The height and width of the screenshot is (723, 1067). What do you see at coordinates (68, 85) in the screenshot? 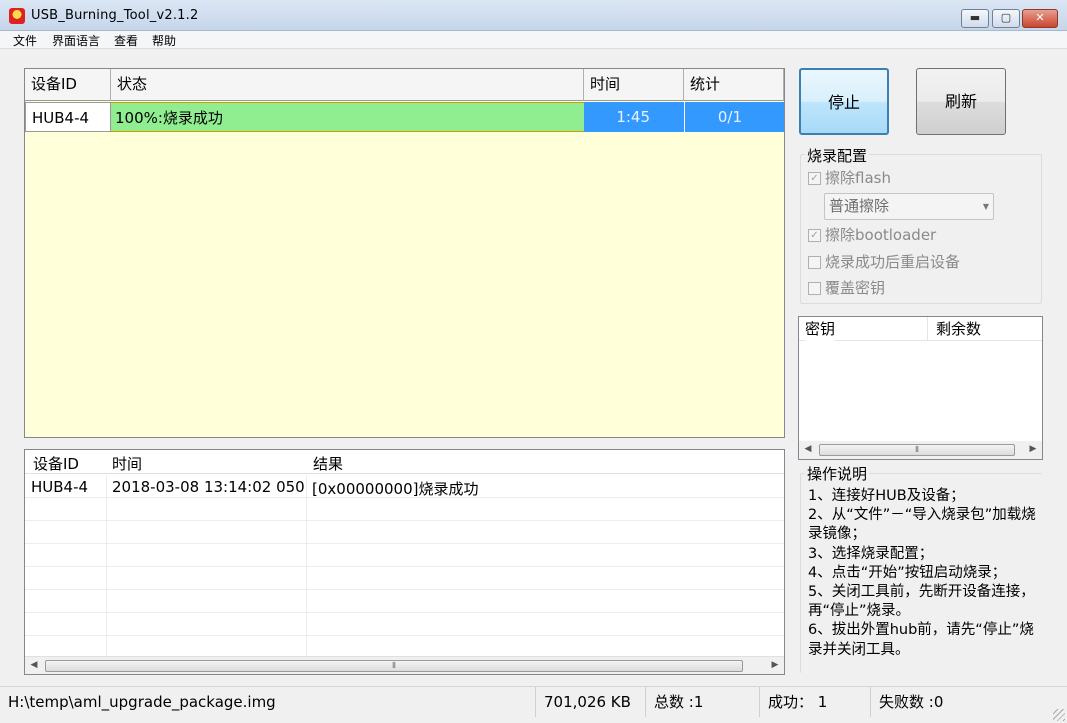
I see `column-device-id: 设备ID` at bounding box center [68, 85].